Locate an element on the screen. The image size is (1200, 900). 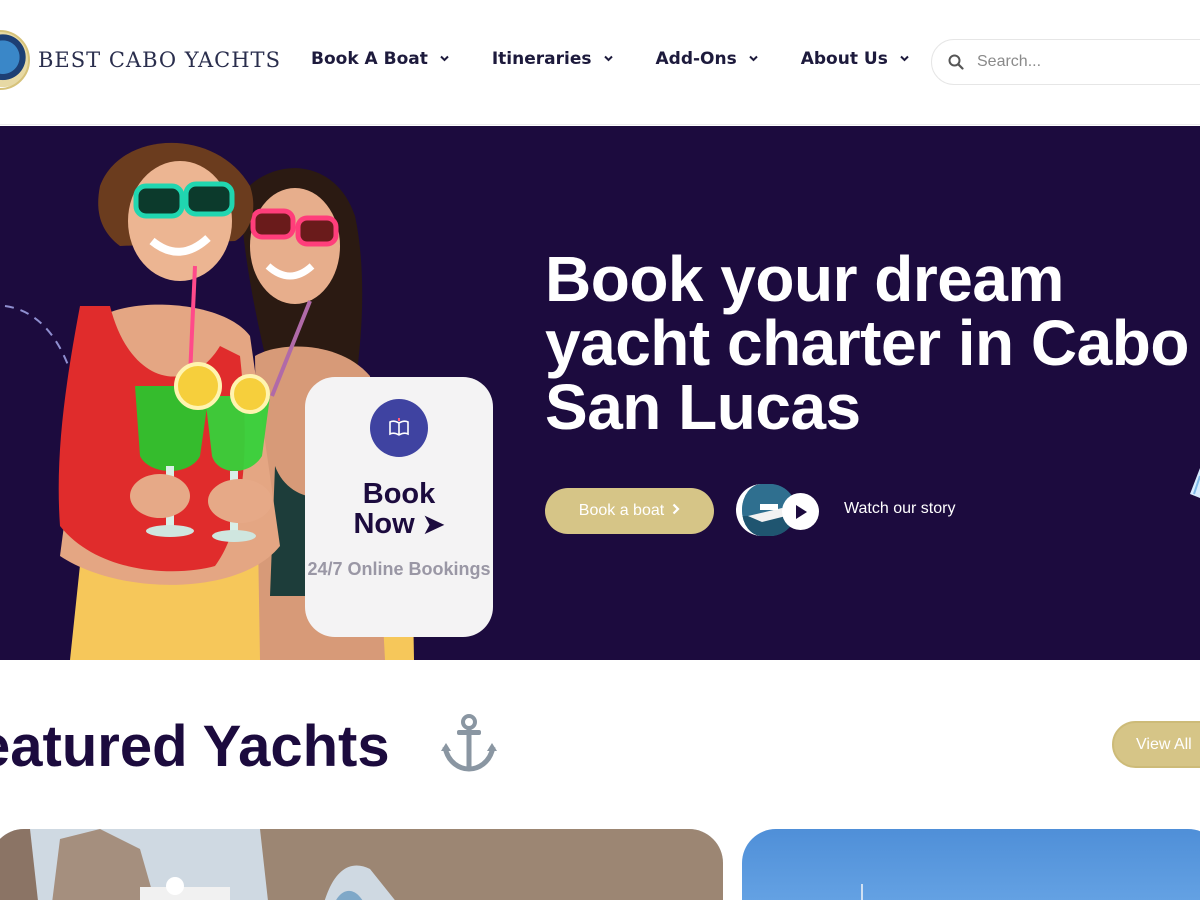
book-now-card: Book Now ➤ 24/7 Online Bookings is located at coordinates (399, 507).